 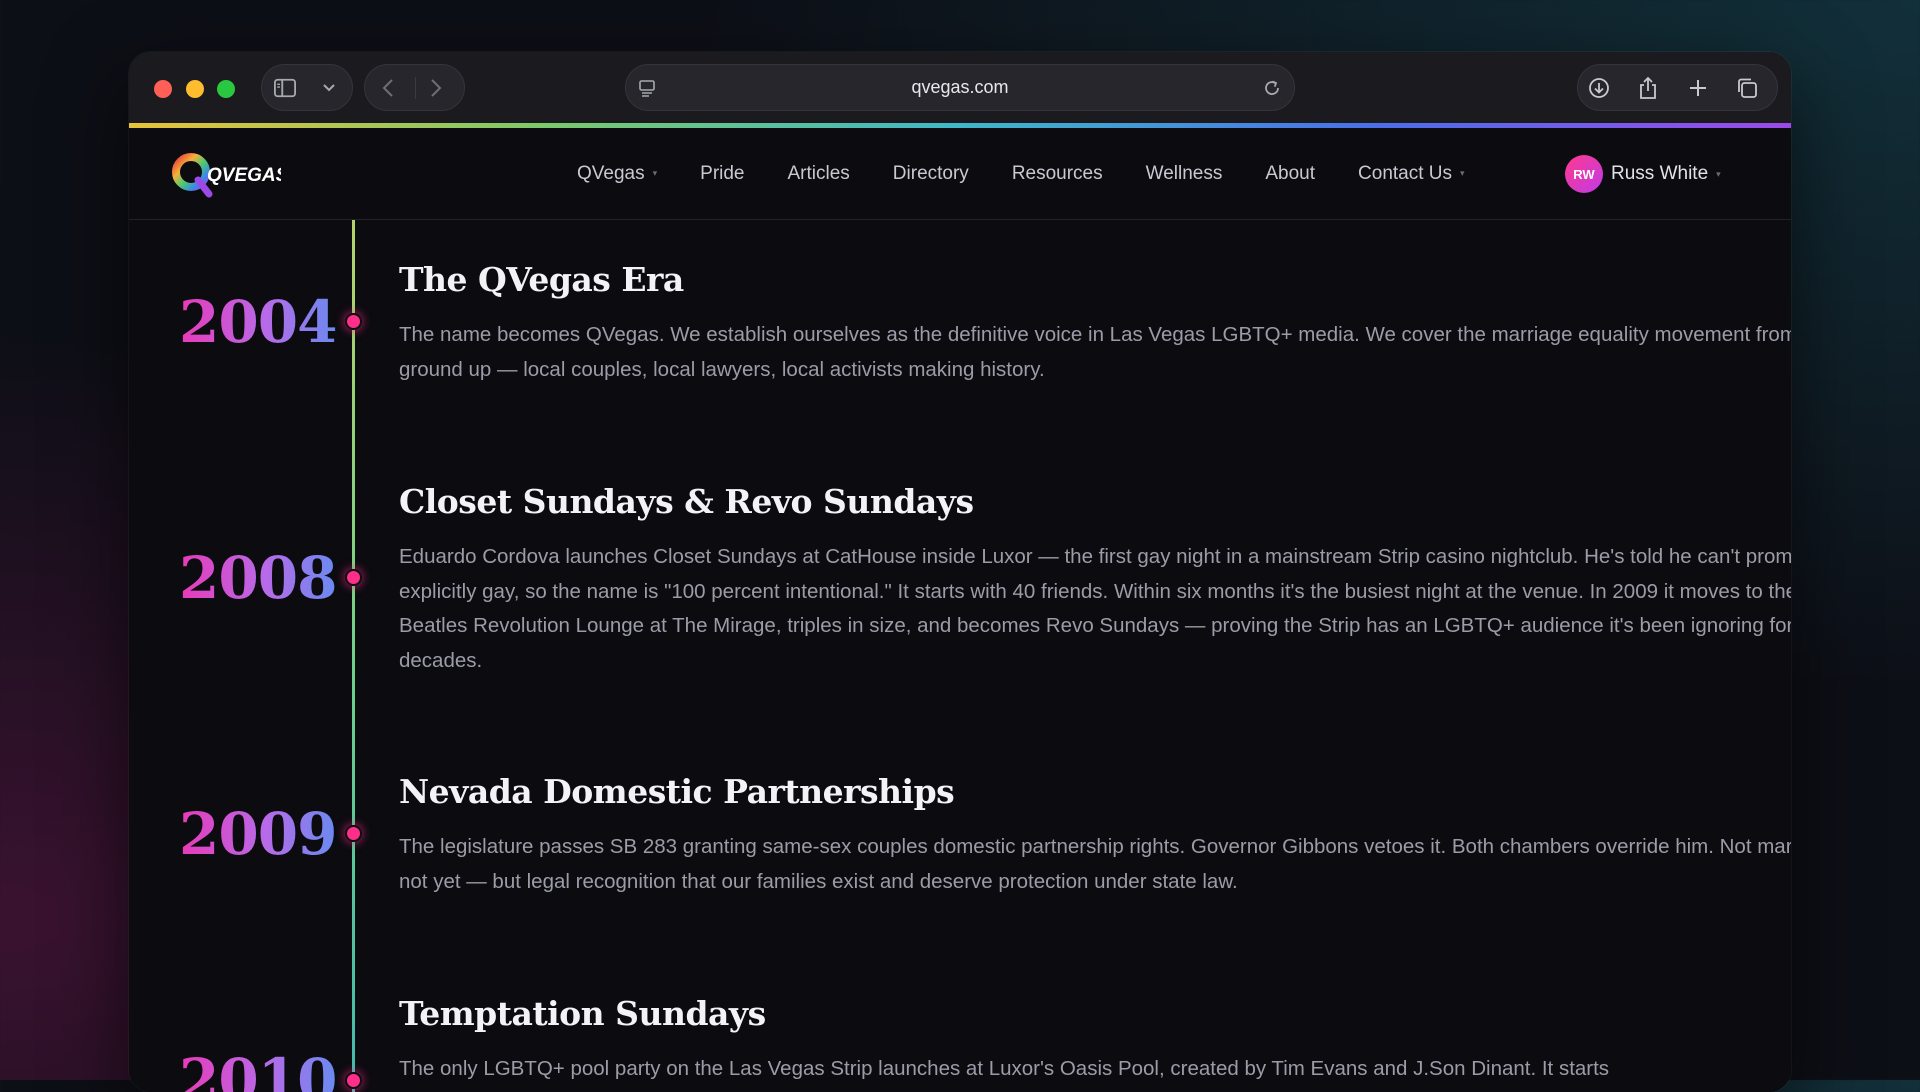 I want to click on zoom-window-button, so click(x=226, y=89).